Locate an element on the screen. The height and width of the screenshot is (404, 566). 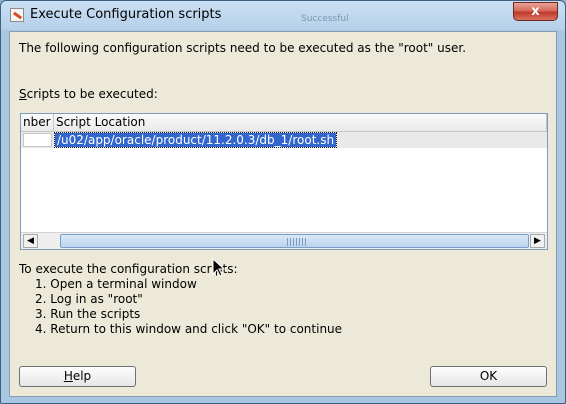
mouse-cursor-icon is located at coordinates (219, 267).